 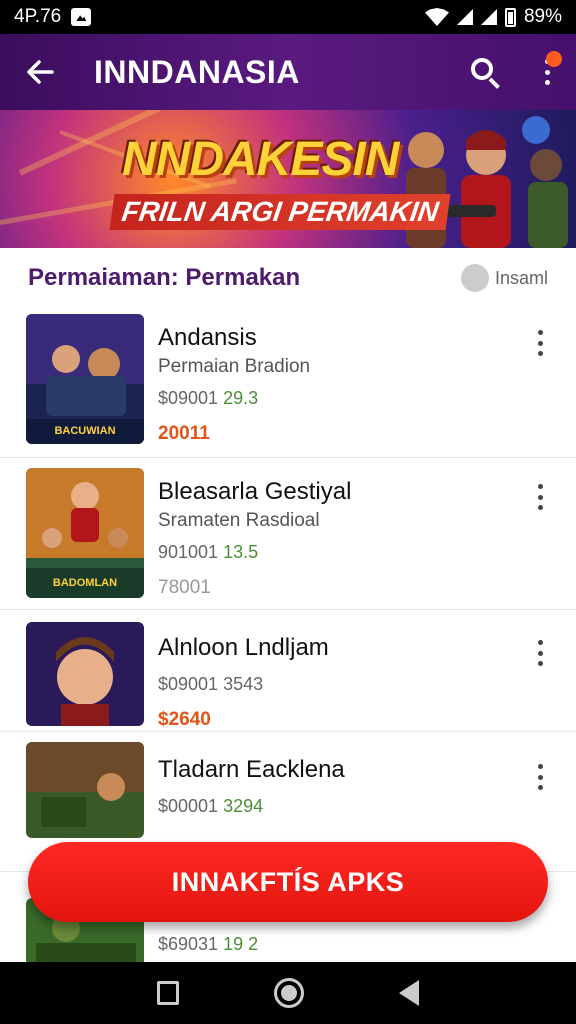 What do you see at coordinates (168, 993) in the screenshot?
I see `recents-icon` at bounding box center [168, 993].